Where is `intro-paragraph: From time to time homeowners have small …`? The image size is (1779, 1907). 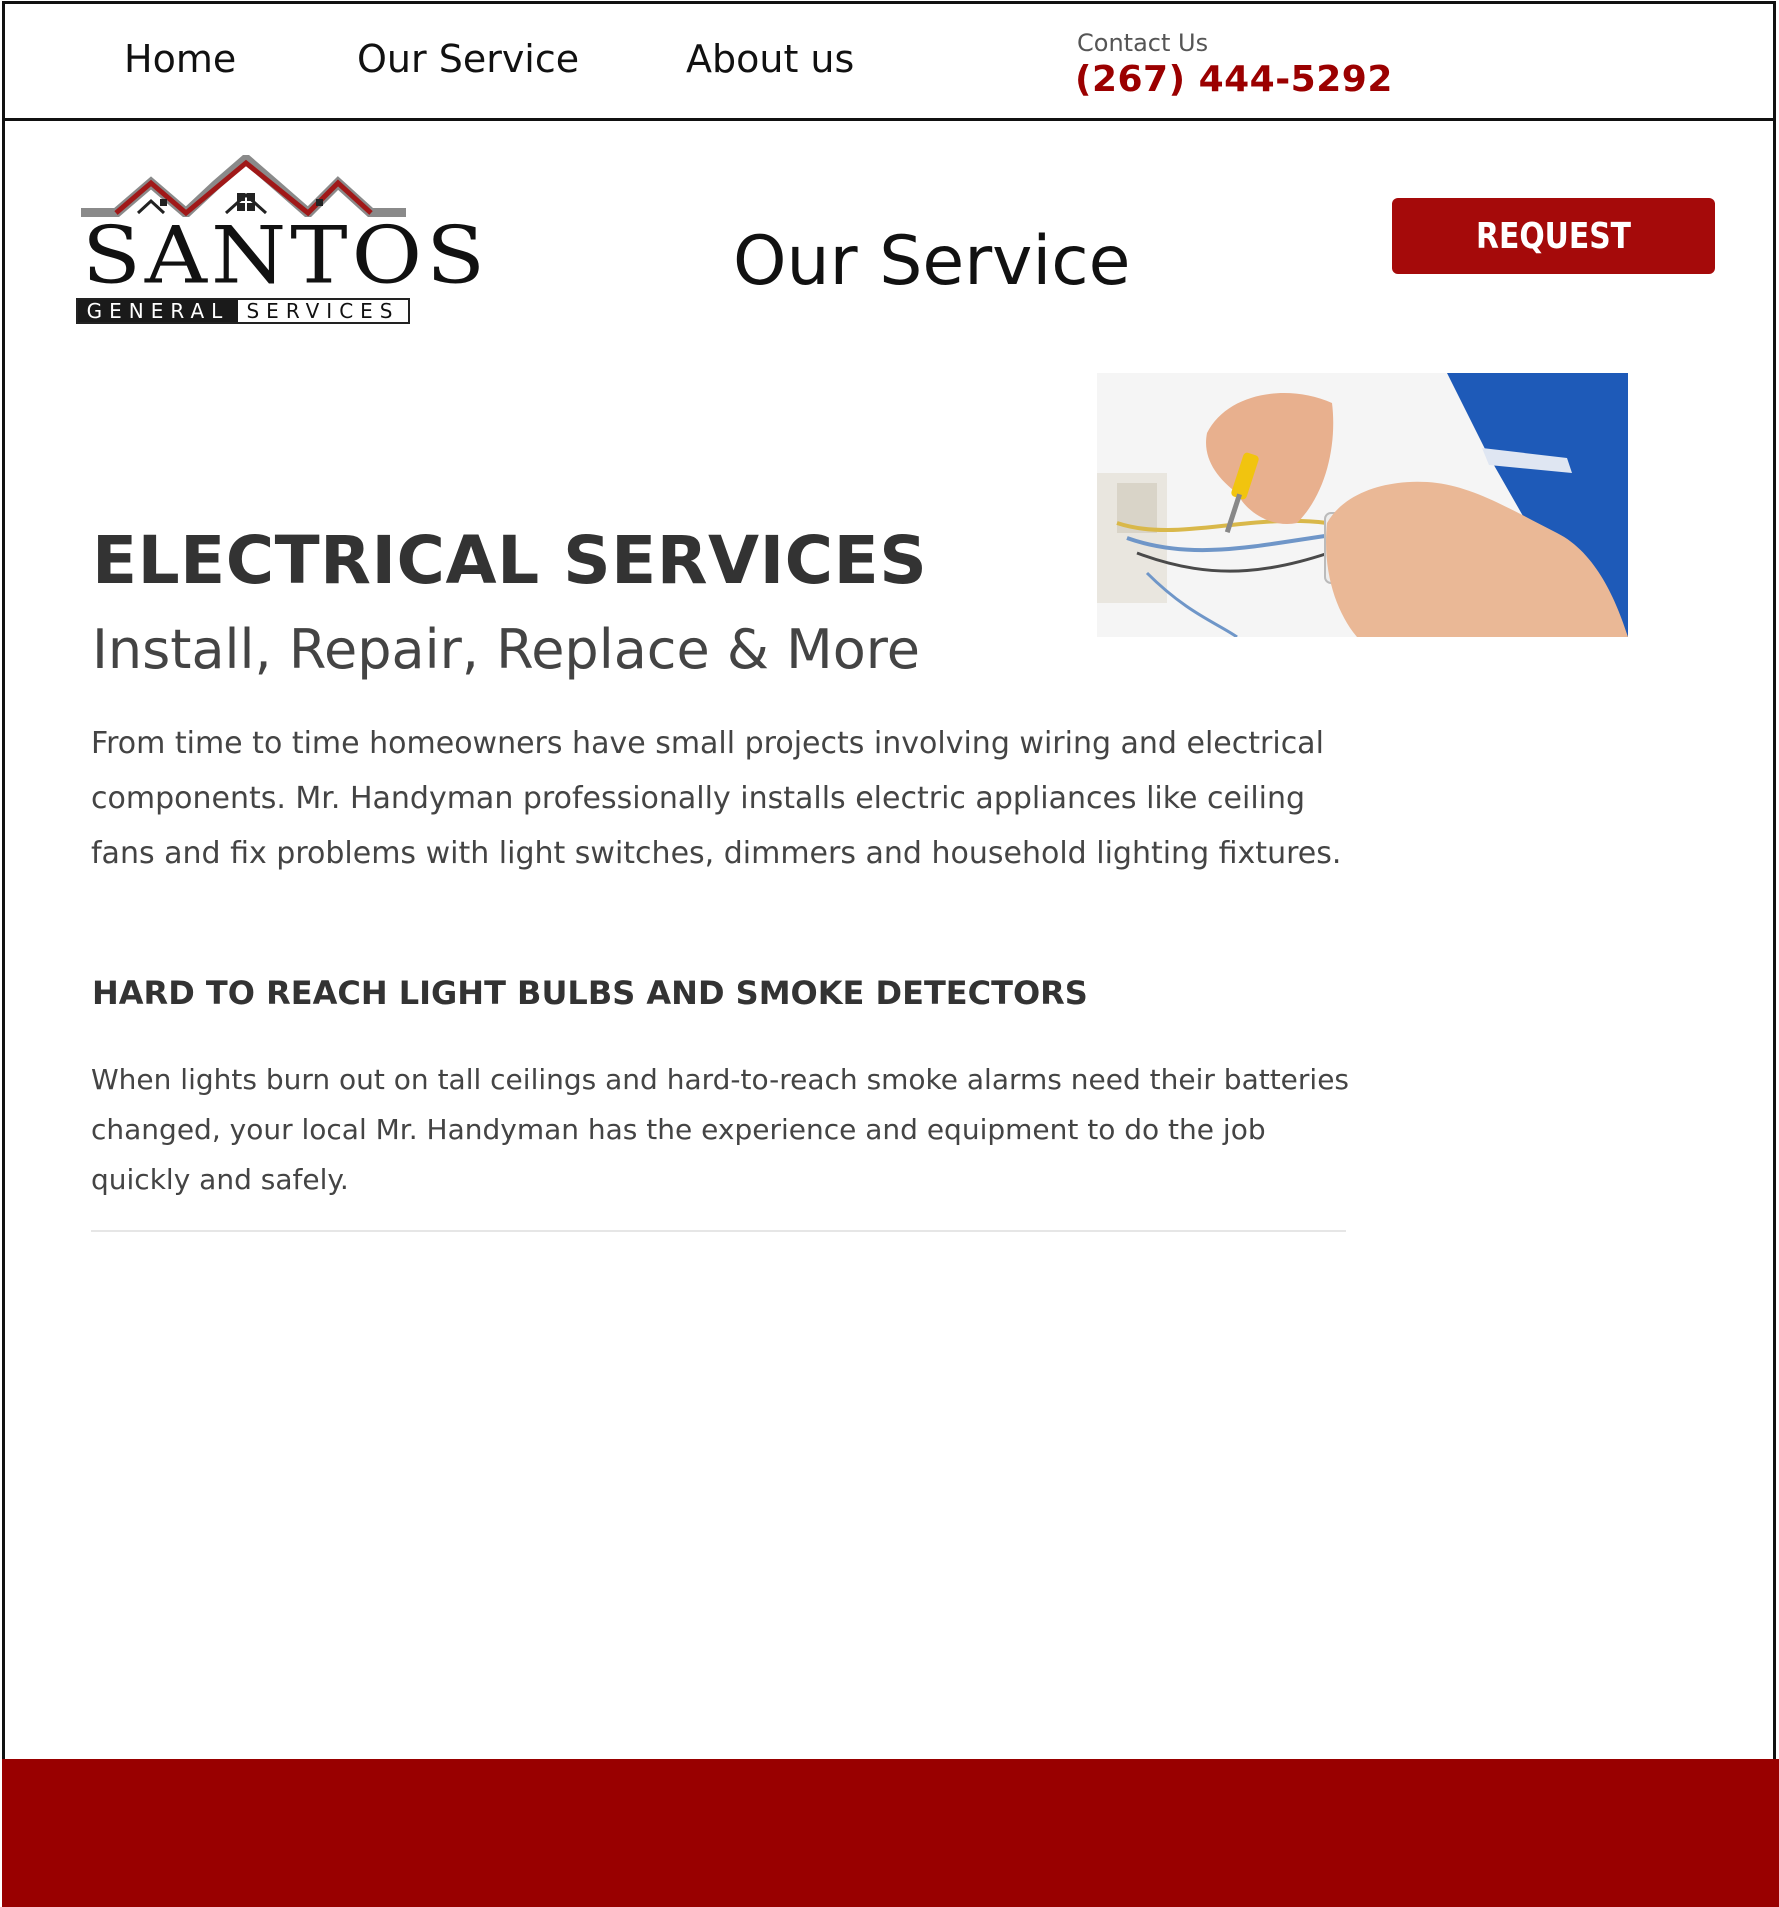
intro-paragraph: From time to time homeowners have small … is located at coordinates (716, 798).